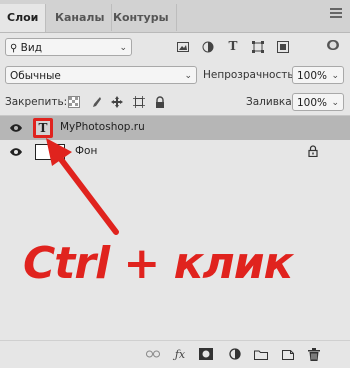  Describe the element at coordinates (235, 354) in the screenshot. I see `adjustment-layer-icon` at that location.